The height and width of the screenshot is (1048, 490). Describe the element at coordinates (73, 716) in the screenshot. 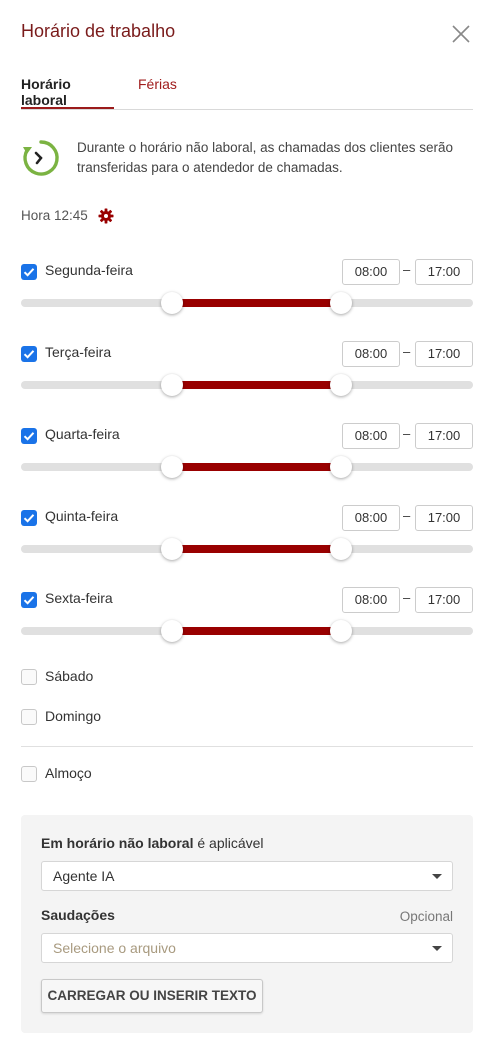

I see `day-label: Domingo` at that location.